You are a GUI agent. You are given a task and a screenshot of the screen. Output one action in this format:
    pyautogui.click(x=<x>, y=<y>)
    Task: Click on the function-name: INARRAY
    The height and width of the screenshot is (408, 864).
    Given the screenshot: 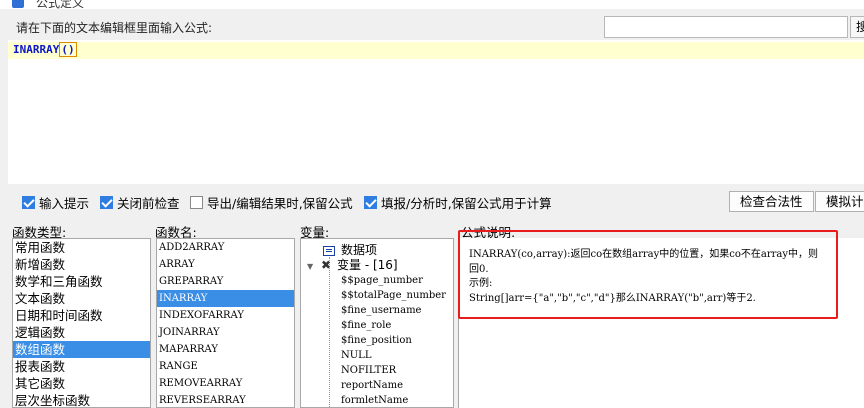 What is the action you would take?
    pyautogui.click(x=36, y=49)
    